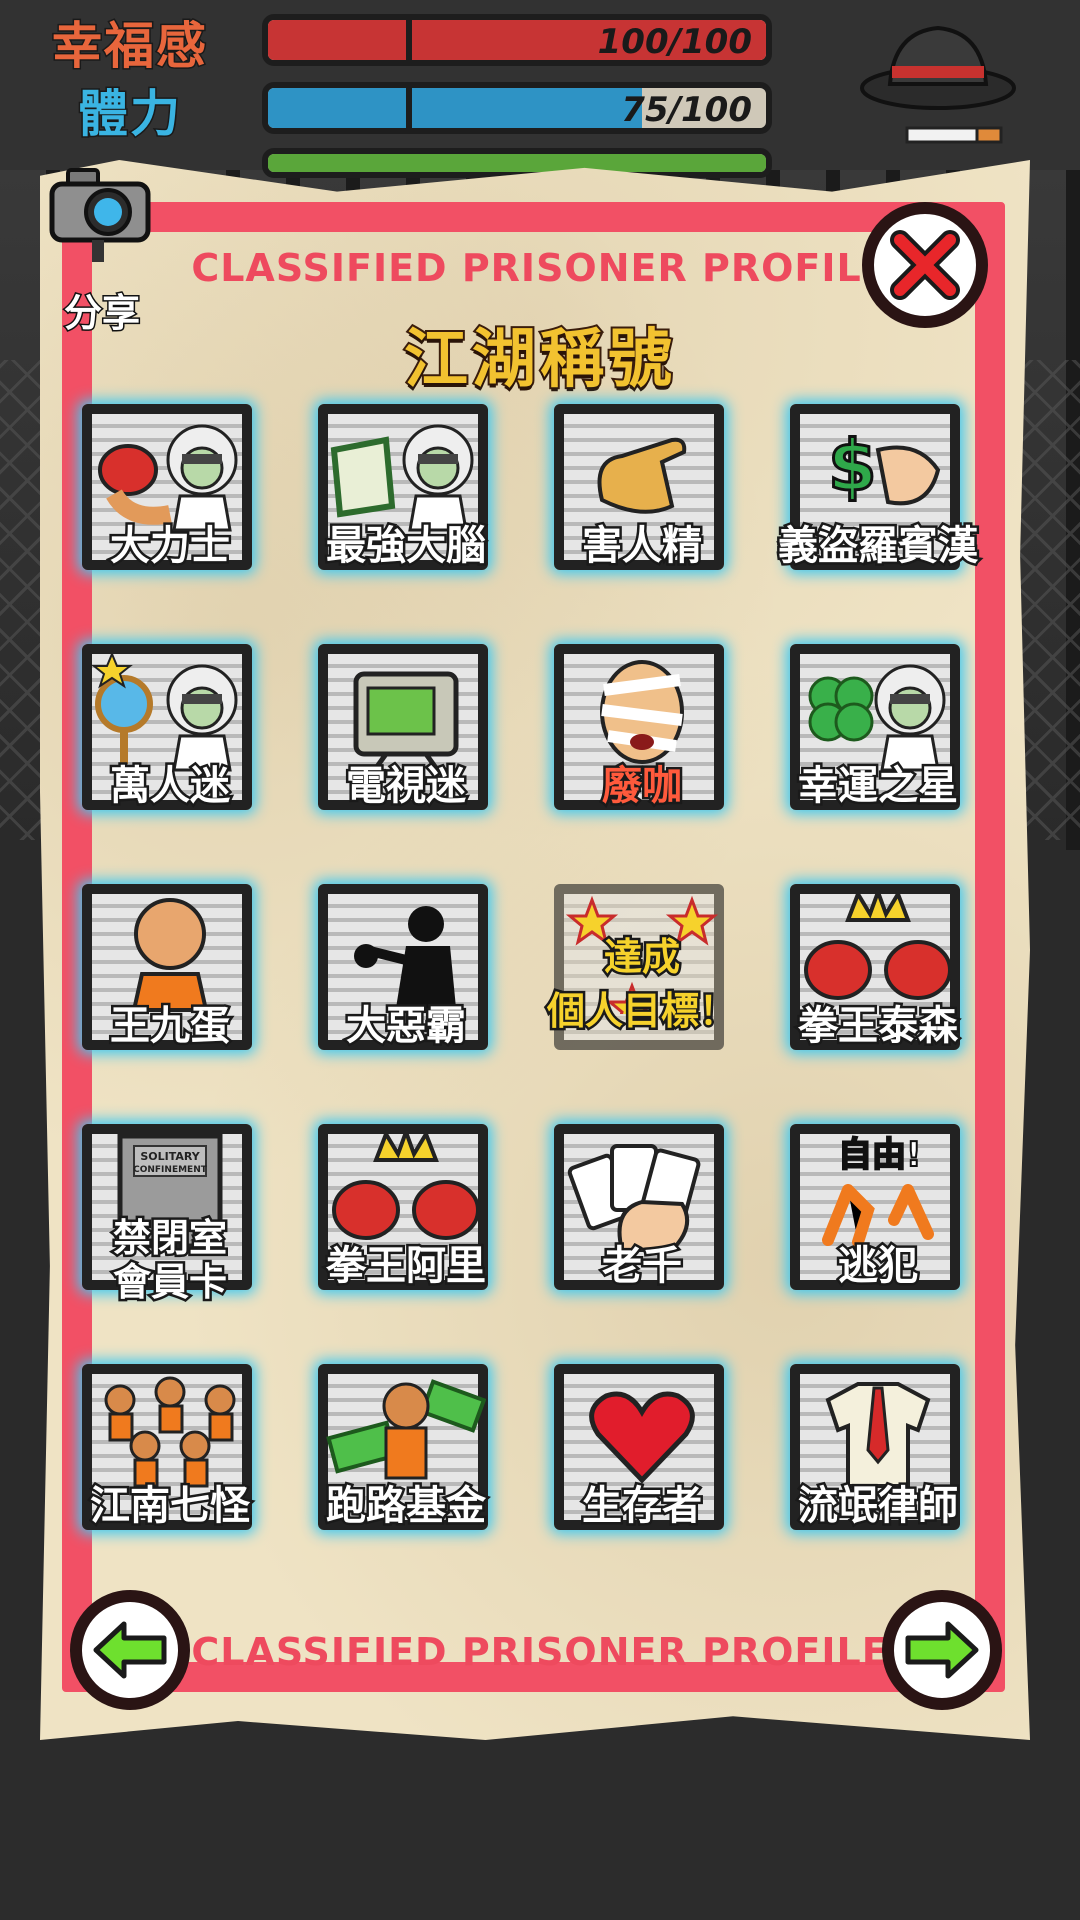  I want to click on badge-label: 拳王泰森, so click(878, 1026).